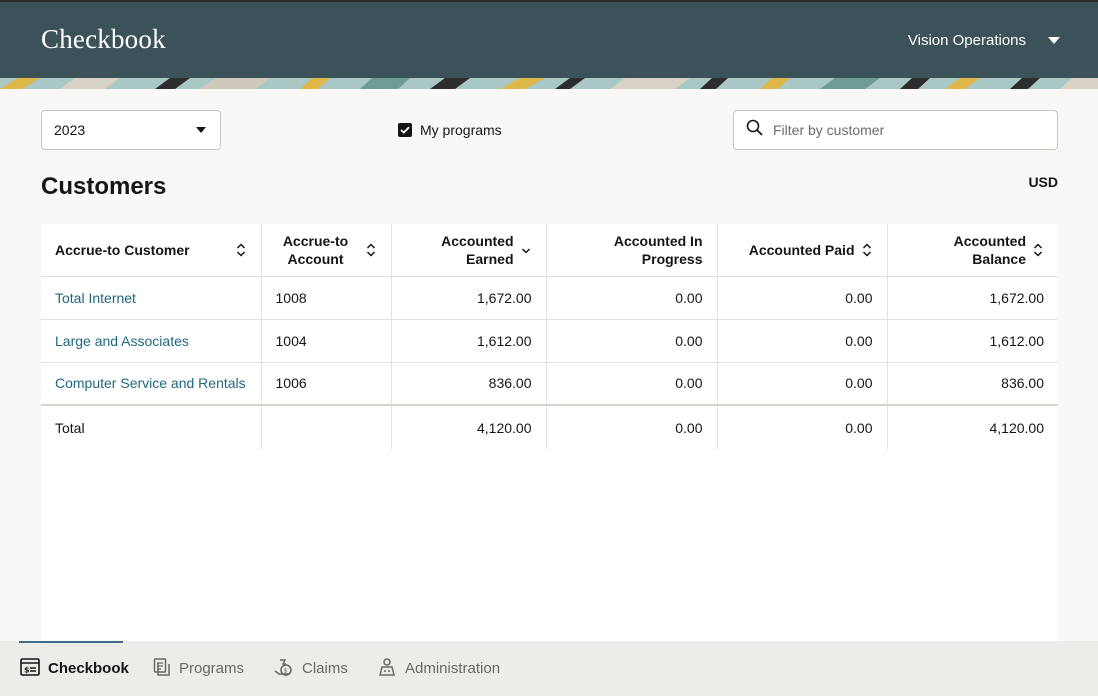 This screenshot has height=696, width=1098. What do you see at coordinates (903, 130) in the screenshot?
I see `customer-filter-input` at bounding box center [903, 130].